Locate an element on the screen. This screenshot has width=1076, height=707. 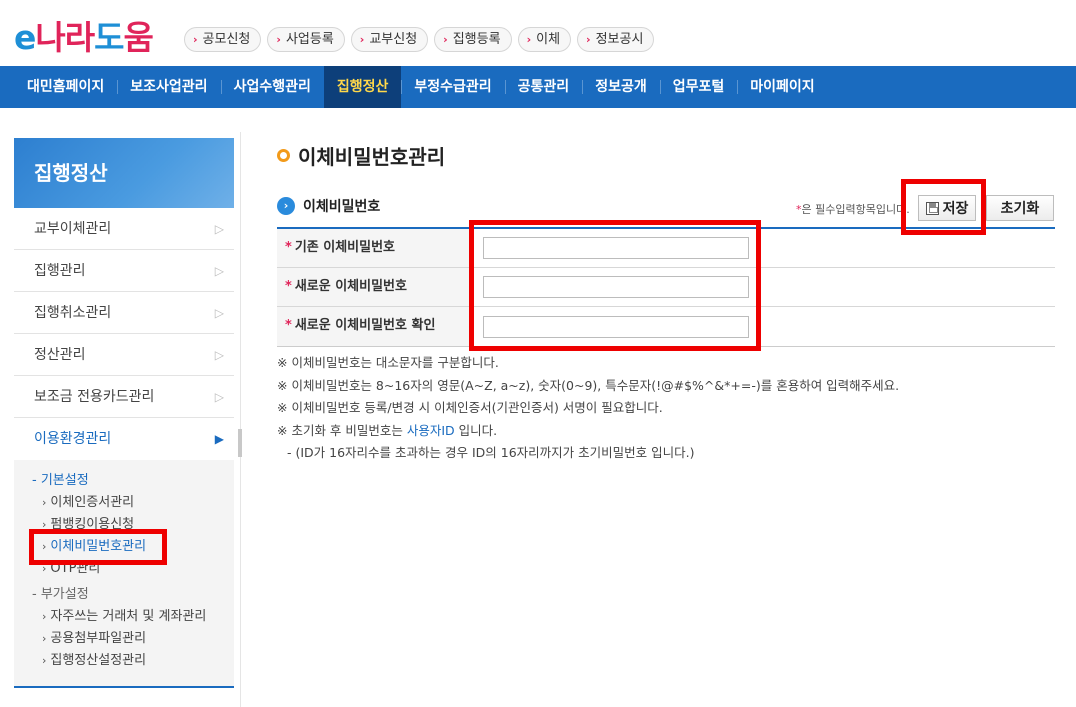
chevron-circle-icon: › is located at coordinates (286, 206).